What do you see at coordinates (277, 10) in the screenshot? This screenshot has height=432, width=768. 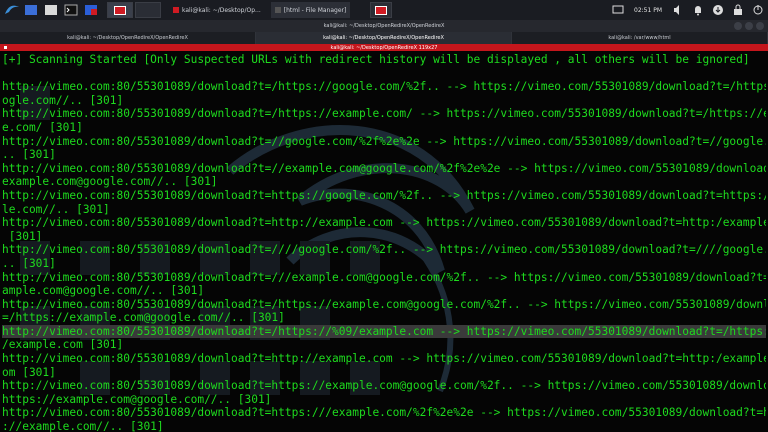 I see `folder-task-icon` at bounding box center [277, 10].